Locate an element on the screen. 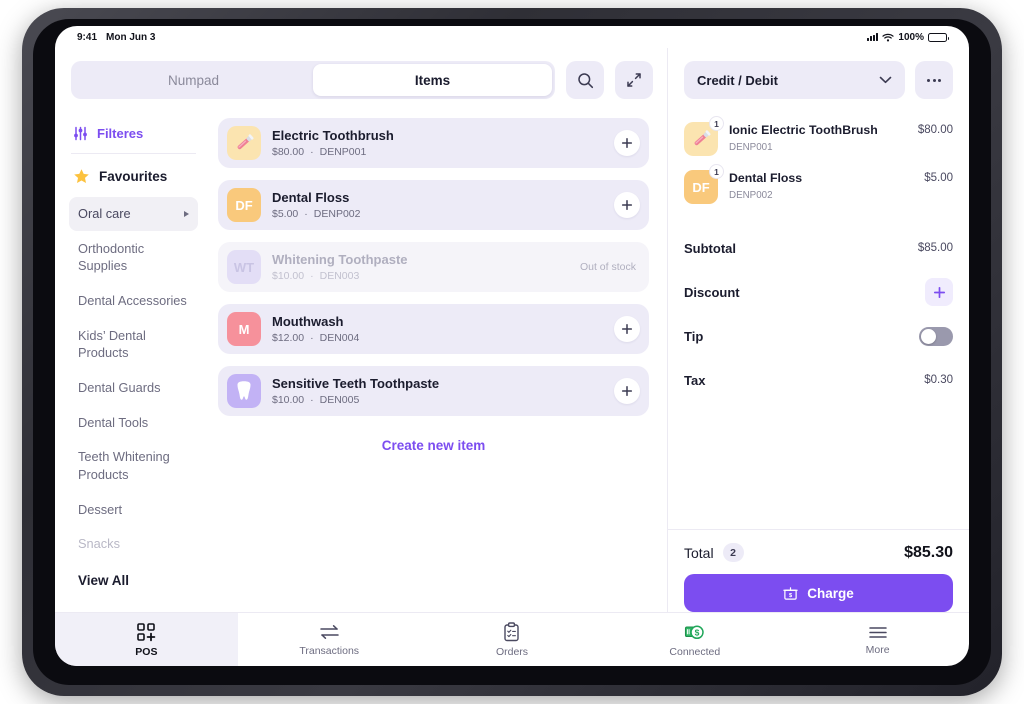 This screenshot has height=704, width=1024. tax-row: Tax $0.30 is located at coordinates (818, 380).